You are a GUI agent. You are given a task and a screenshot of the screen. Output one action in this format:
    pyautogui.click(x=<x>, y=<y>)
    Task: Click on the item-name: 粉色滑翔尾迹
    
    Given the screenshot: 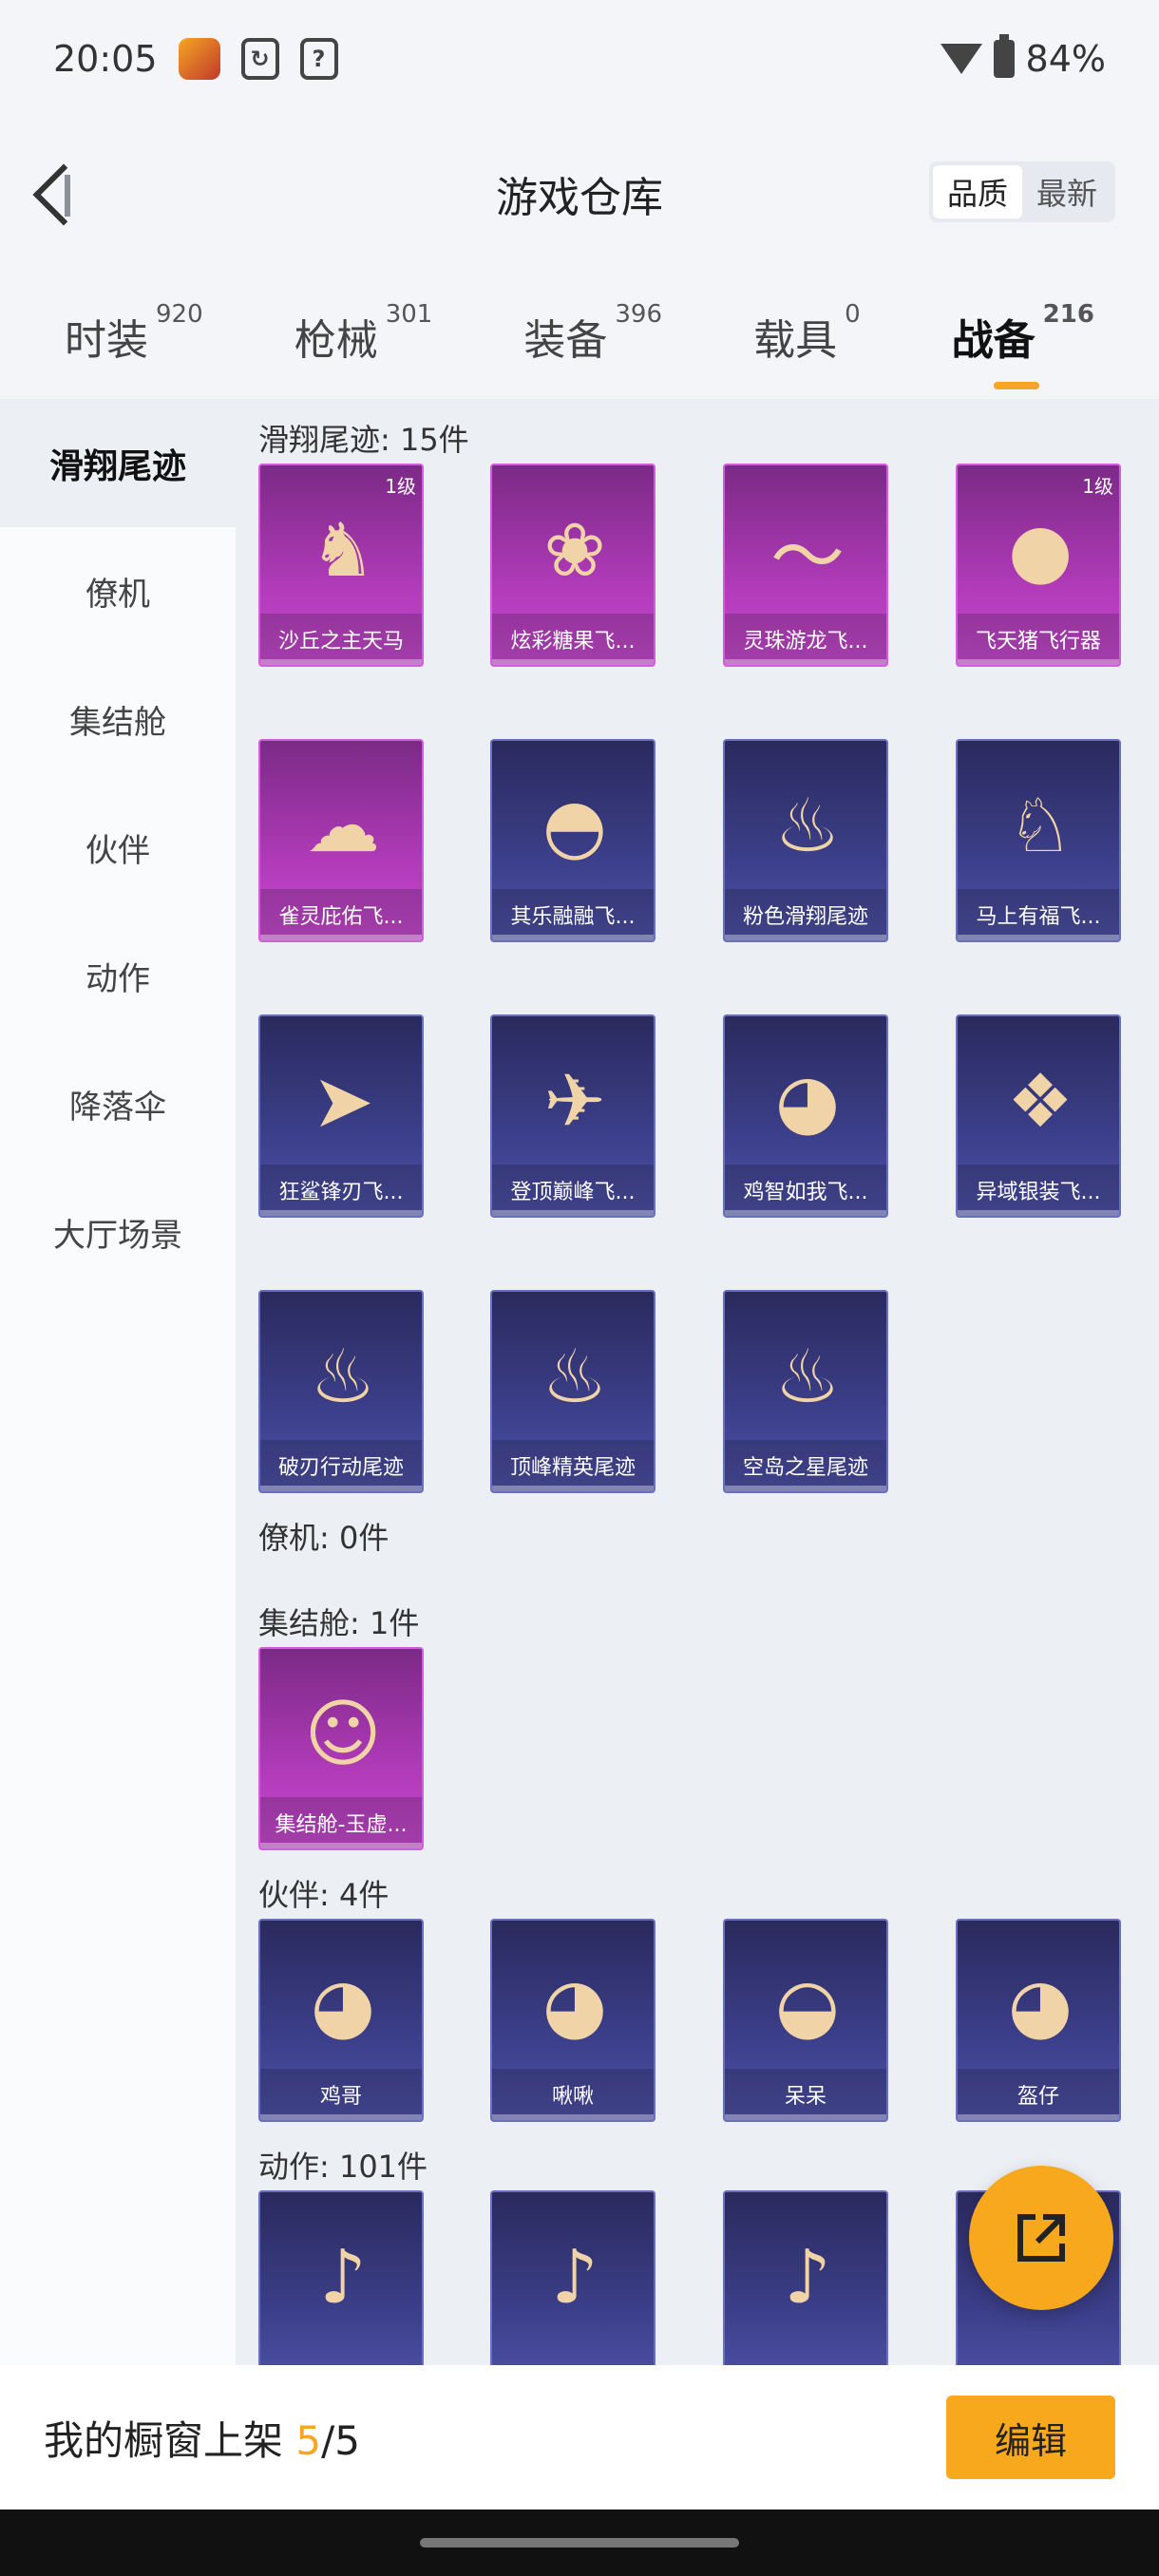 What is the action you would take?
    pyautogui.click(x=805, y=914)
    